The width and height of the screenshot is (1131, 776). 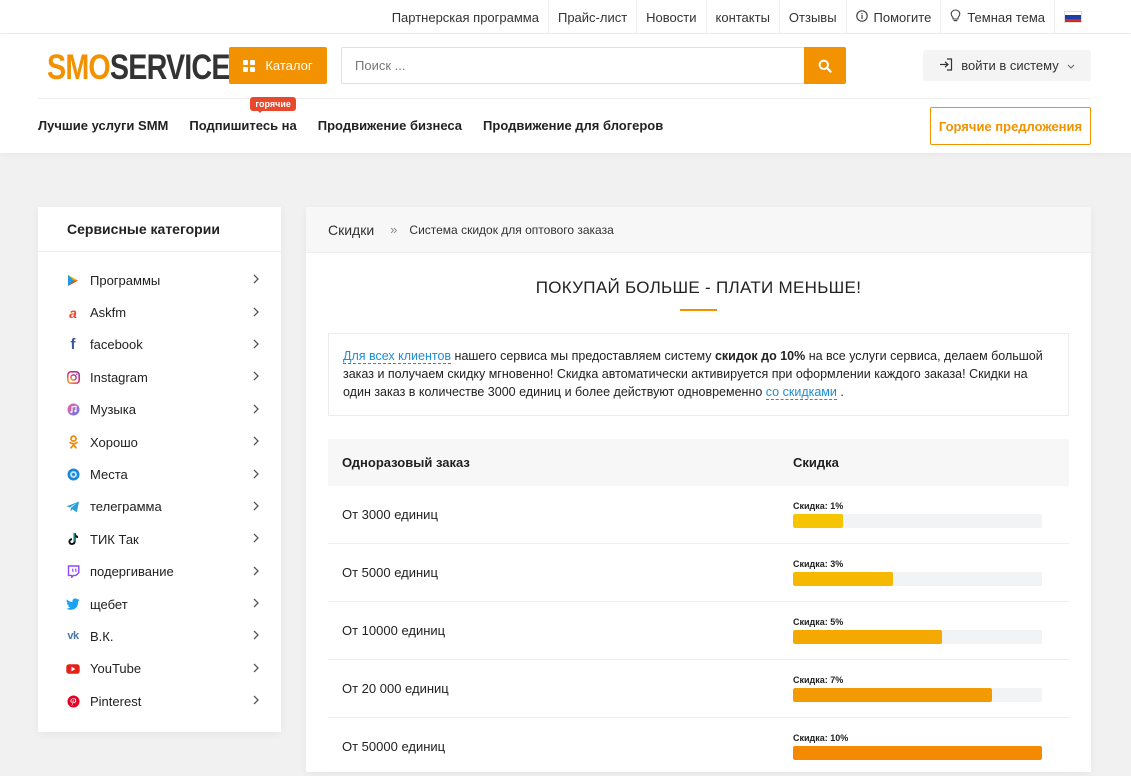 I want to click on sidebar-item-label: Pinterest, so click(x=116, y=701).